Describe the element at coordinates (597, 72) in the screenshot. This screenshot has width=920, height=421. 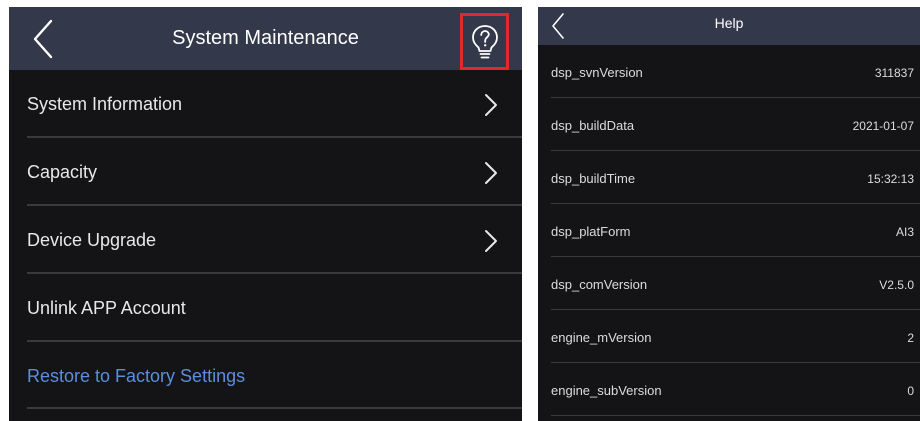
I see `info-key: dsp_svnVersion` at that location.